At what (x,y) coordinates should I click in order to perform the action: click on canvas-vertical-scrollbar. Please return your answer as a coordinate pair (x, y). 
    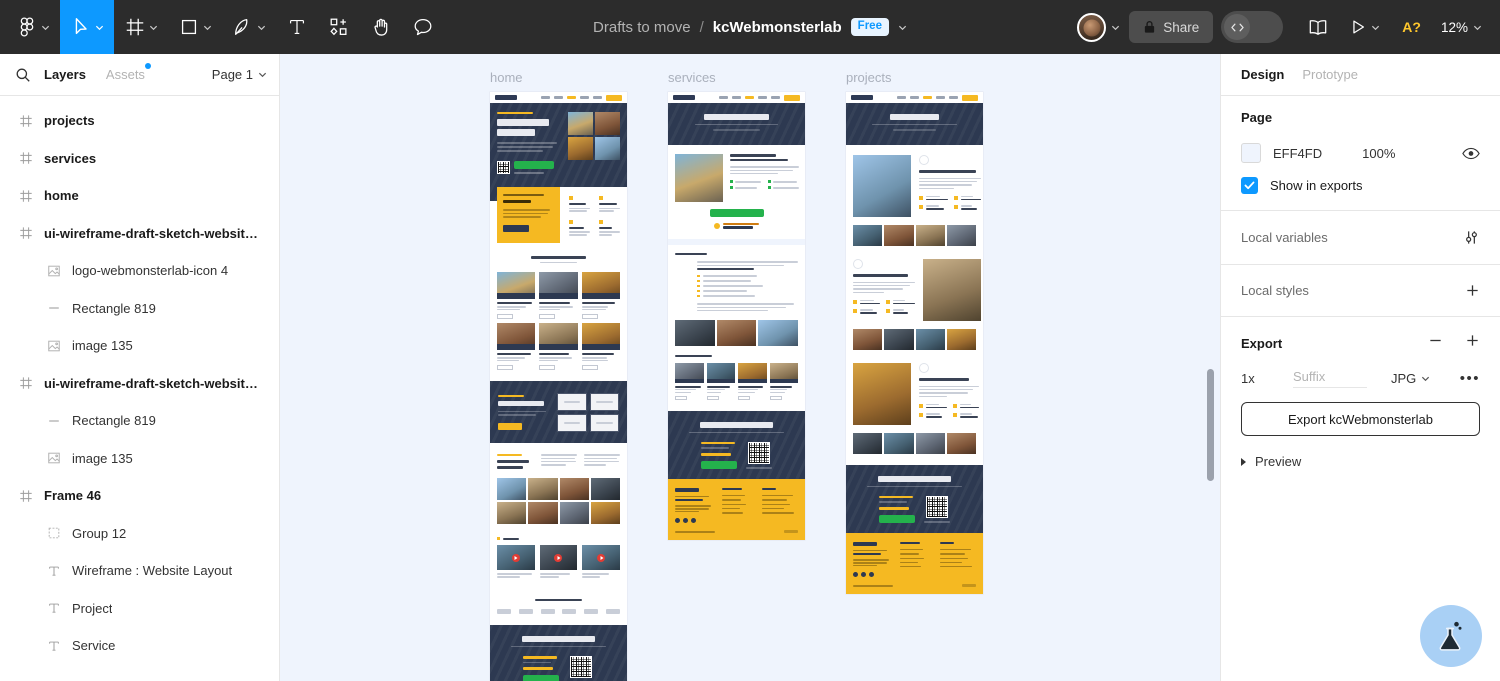
    Looking at the image, I should click on (1210, 425).